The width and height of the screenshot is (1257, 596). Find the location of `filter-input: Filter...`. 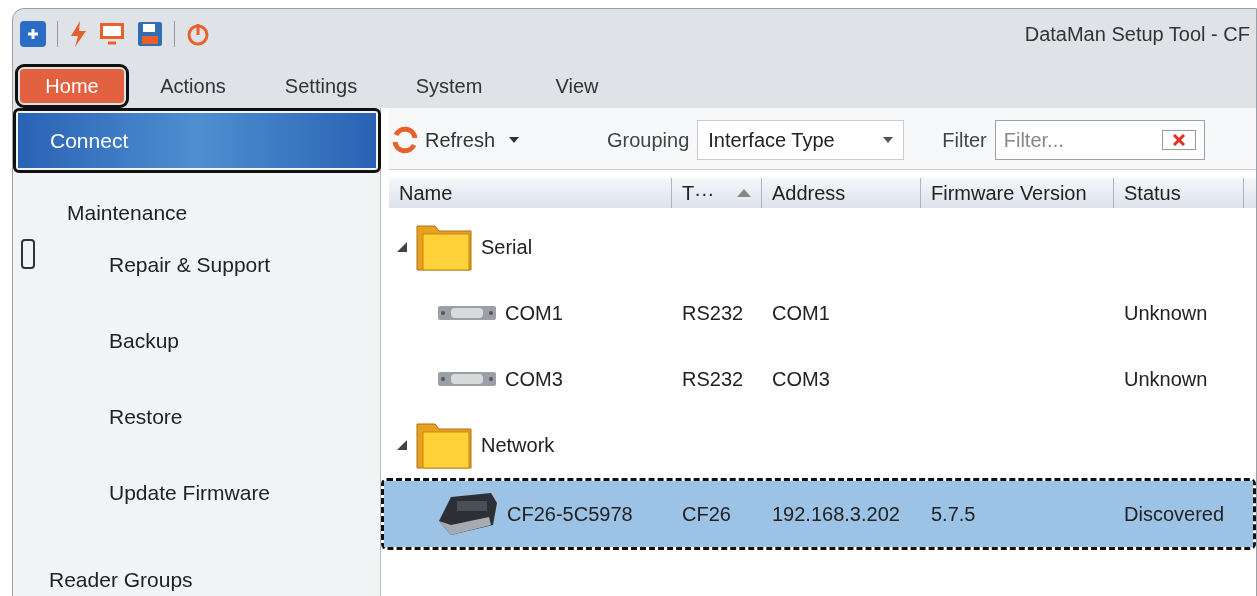

filter-input: Filter... is located at coordinates (1082, 139).